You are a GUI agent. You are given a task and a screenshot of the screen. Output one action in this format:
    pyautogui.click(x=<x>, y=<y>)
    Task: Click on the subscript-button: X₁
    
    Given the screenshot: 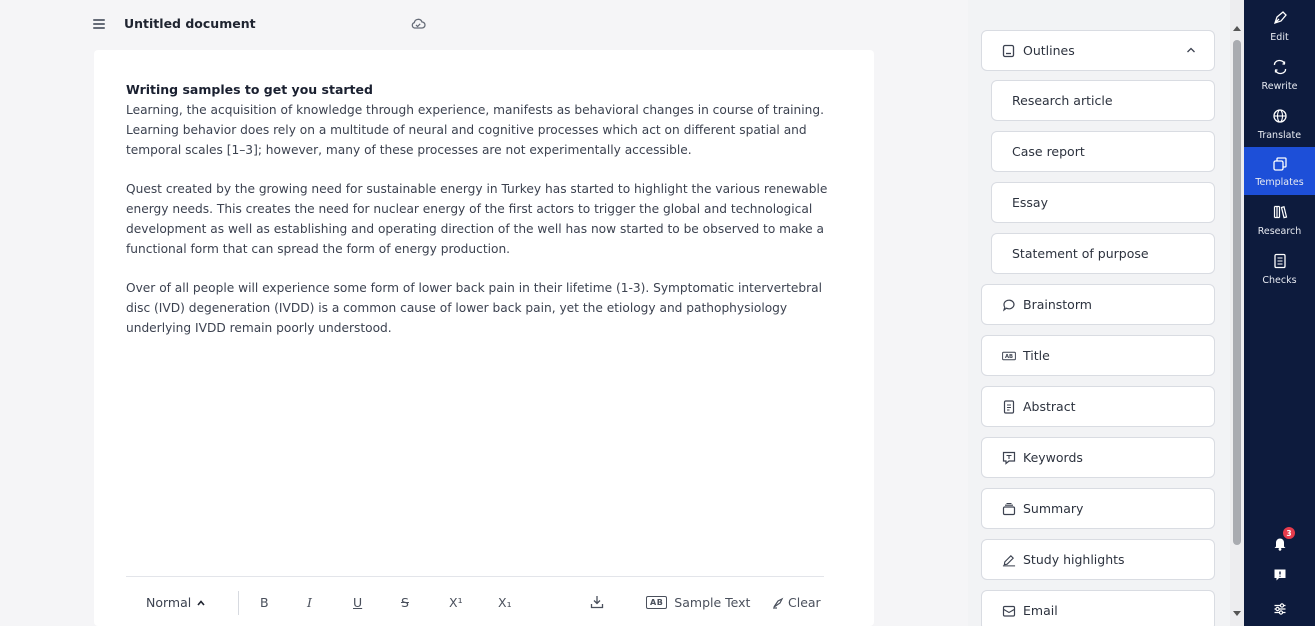 What is the action you would take?
    pyautogui.click(x=505, y=602)
    